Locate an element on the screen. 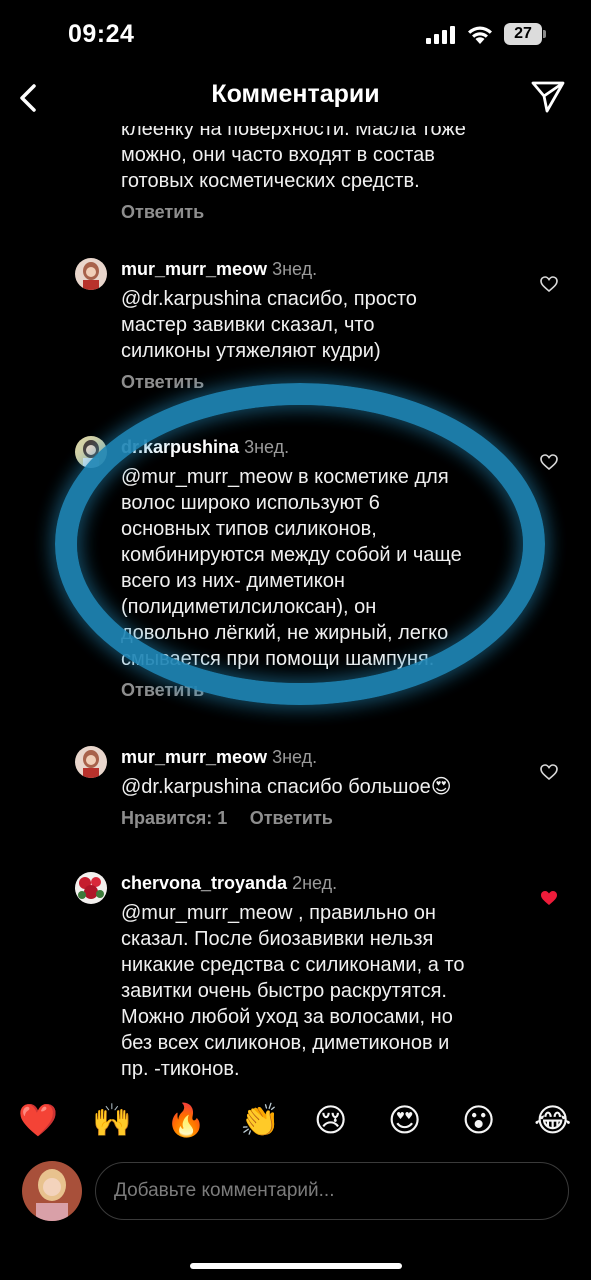 This screenshot has height=1280, width=591. surprised-face-emoji-icon: 😮 is located at coordinates (478, 1120).